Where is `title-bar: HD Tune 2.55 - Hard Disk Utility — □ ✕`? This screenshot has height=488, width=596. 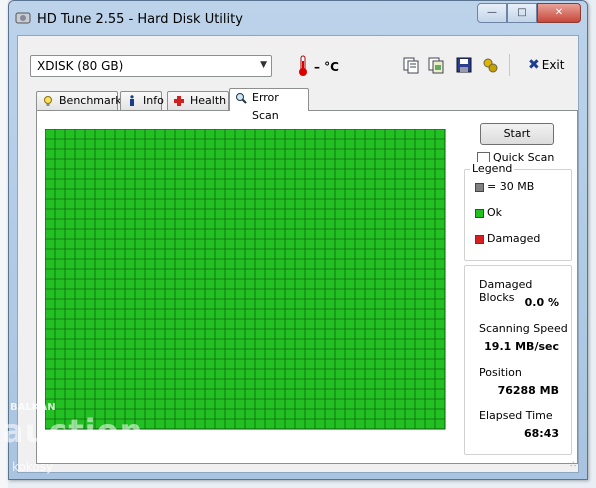 title-bar: HD Tune 2.55 - Hard Disk Utility — □ ✕ is located at coordinates (298, 18).